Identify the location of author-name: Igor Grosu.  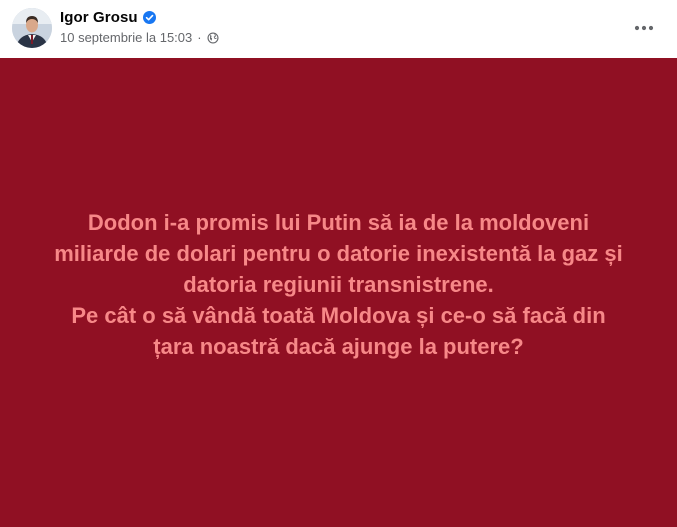
(99, 17).